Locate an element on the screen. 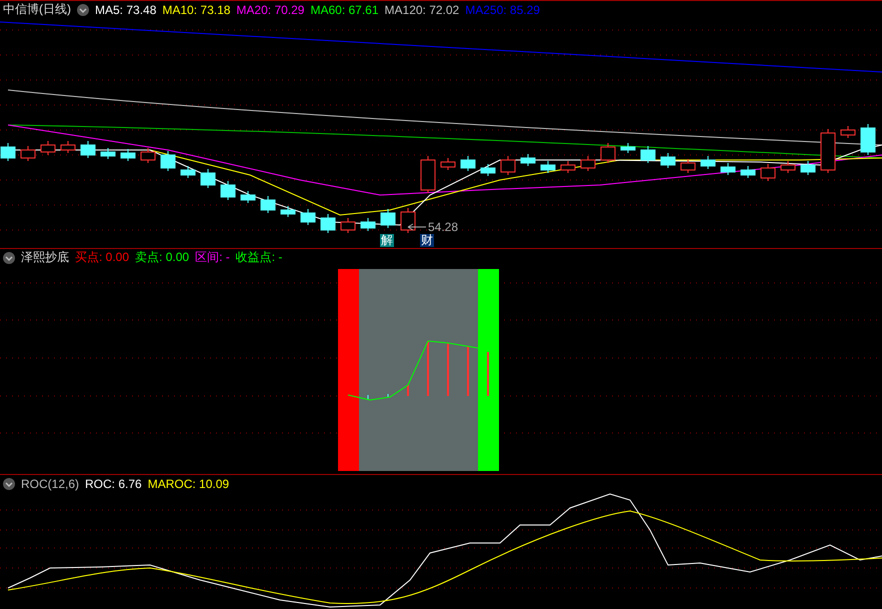  indicator-value: MA5: 73.48 is located at coordinates (125, 9).